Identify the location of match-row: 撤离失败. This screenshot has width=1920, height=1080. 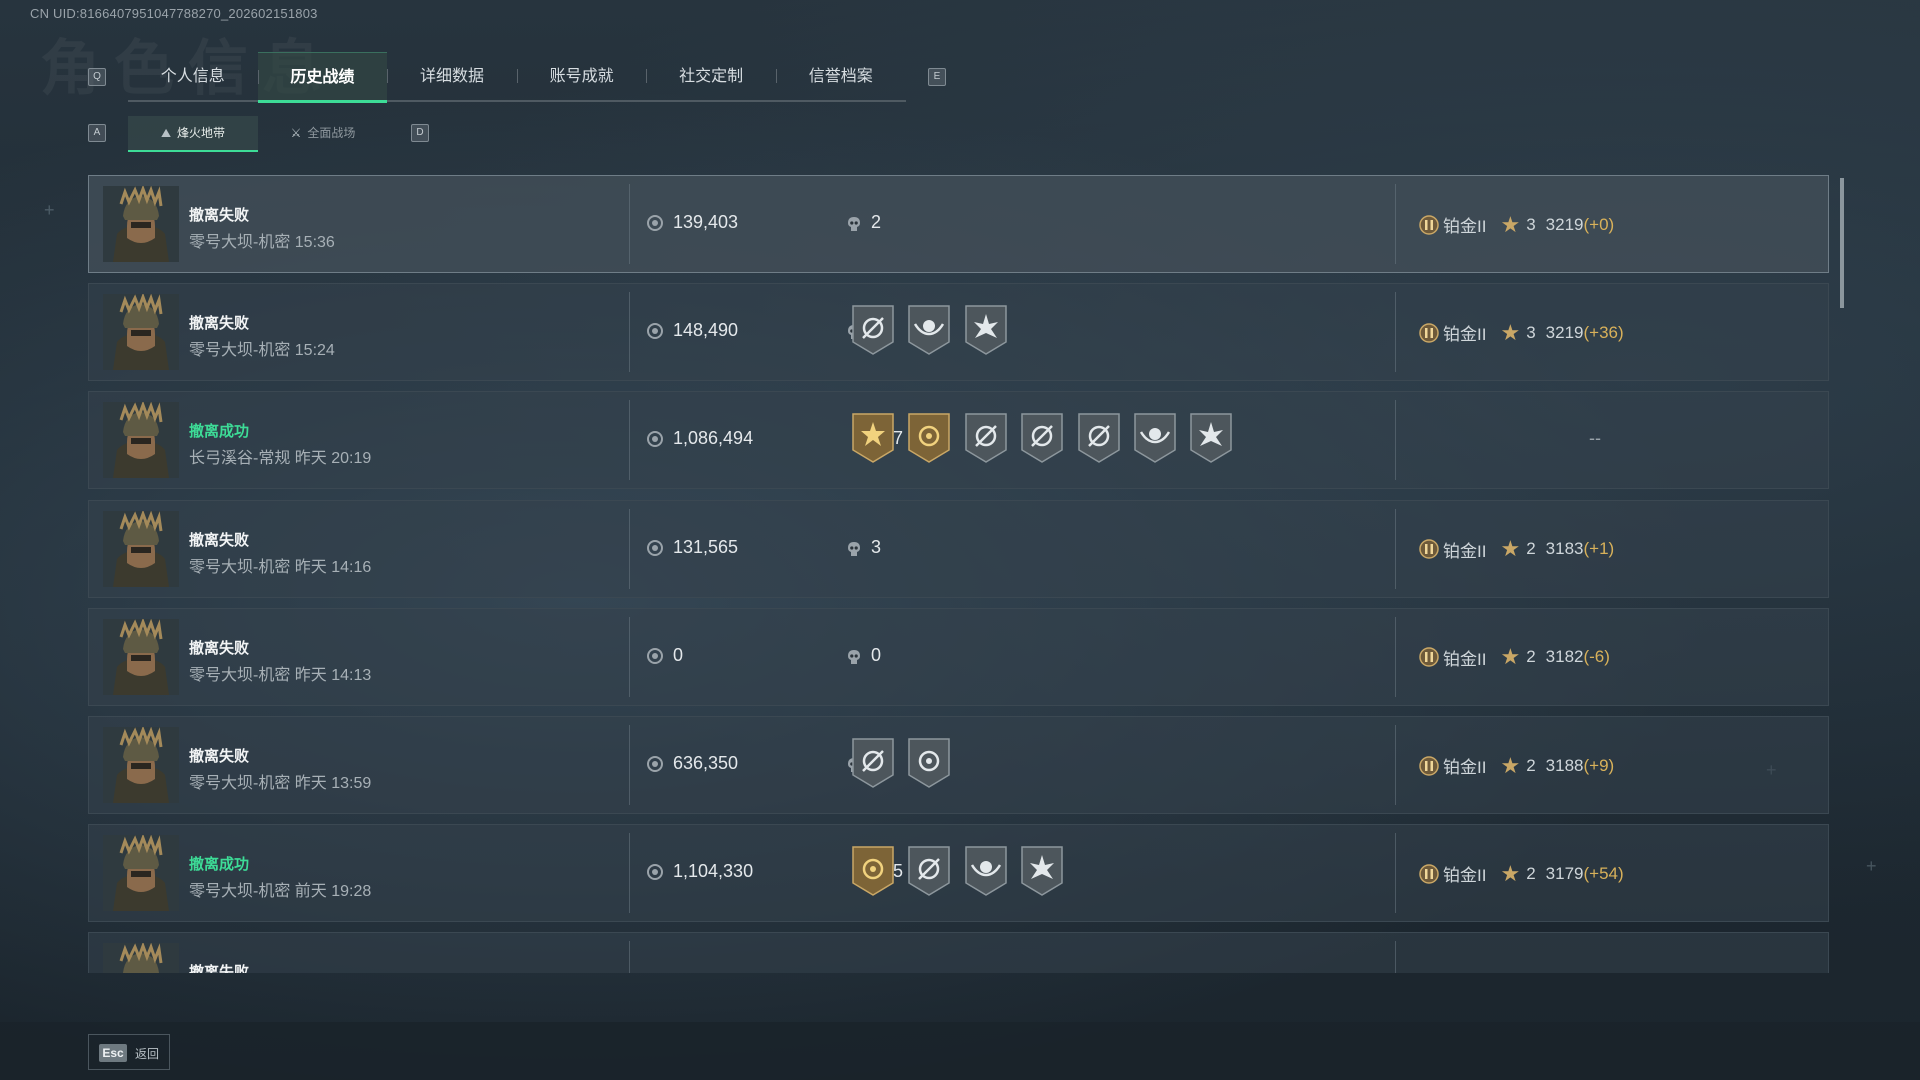
(958, 952).